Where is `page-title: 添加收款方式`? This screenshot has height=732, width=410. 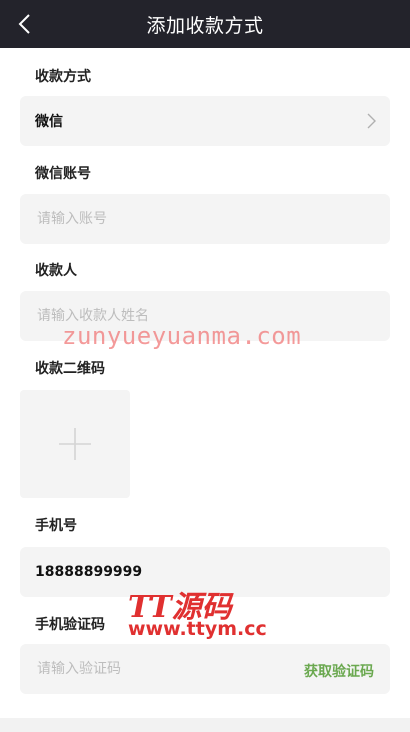 page-title: 添加收款方式 is located at coordinates (205, 25).